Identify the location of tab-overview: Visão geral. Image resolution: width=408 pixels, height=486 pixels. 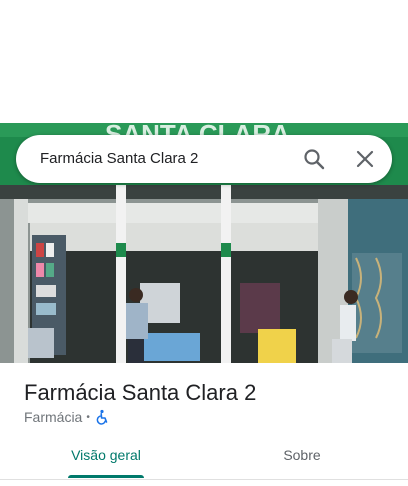
(106, 455).